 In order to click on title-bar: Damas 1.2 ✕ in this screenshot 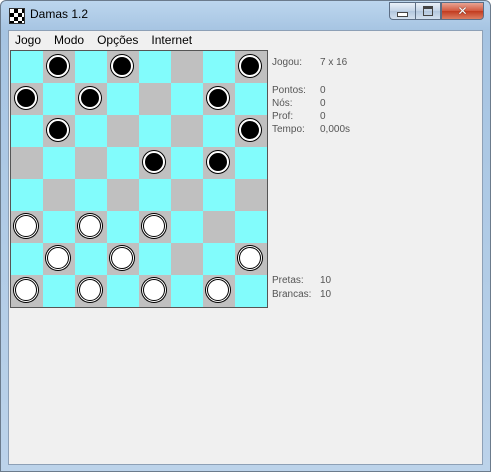, I will do `click(245, 15)`.